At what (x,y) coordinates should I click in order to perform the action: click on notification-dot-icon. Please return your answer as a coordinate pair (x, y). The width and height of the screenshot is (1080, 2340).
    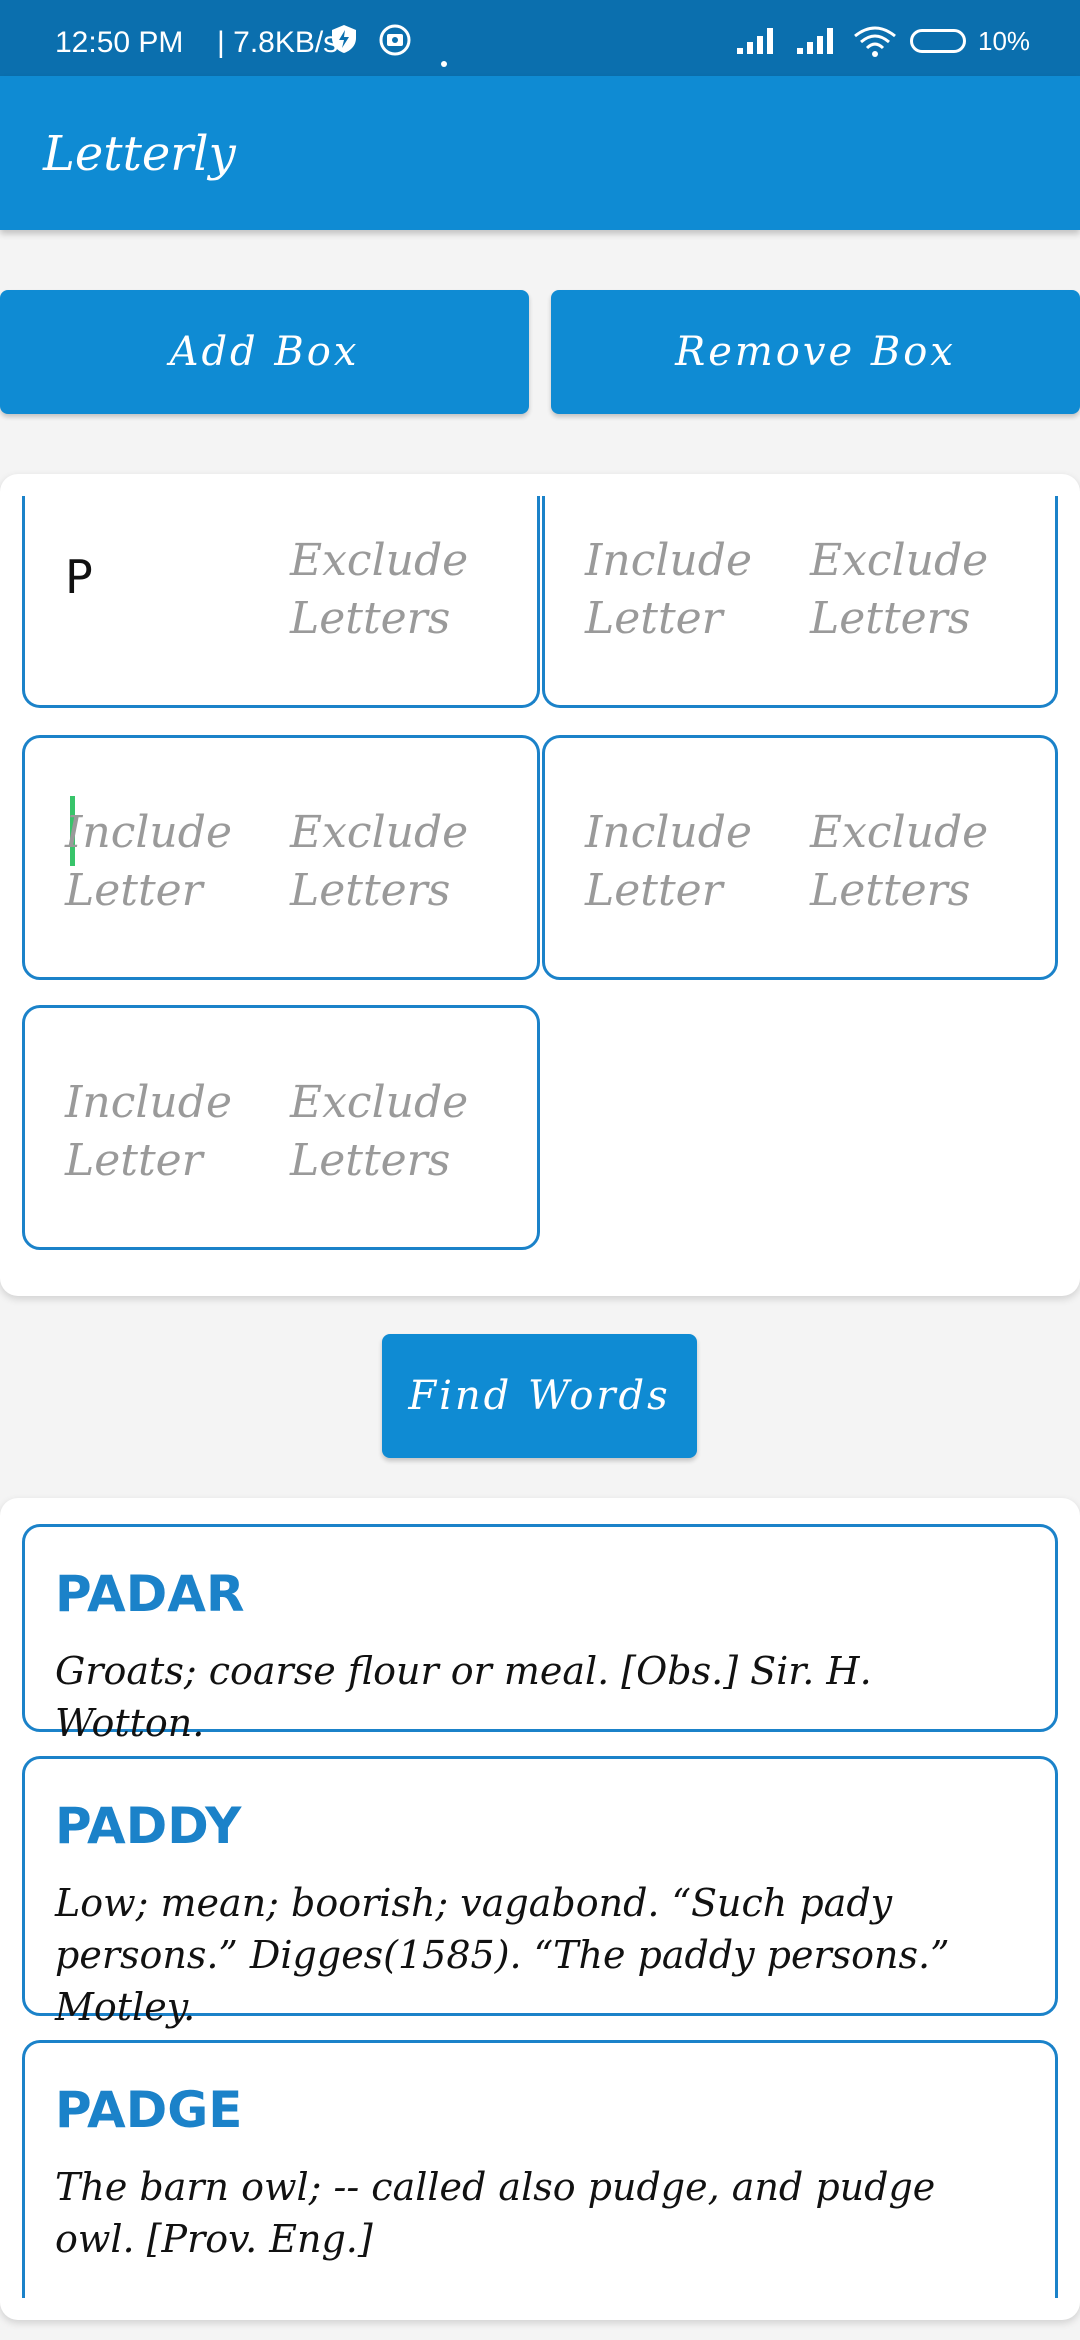
    Looking at the image, I should click on (444, 59).